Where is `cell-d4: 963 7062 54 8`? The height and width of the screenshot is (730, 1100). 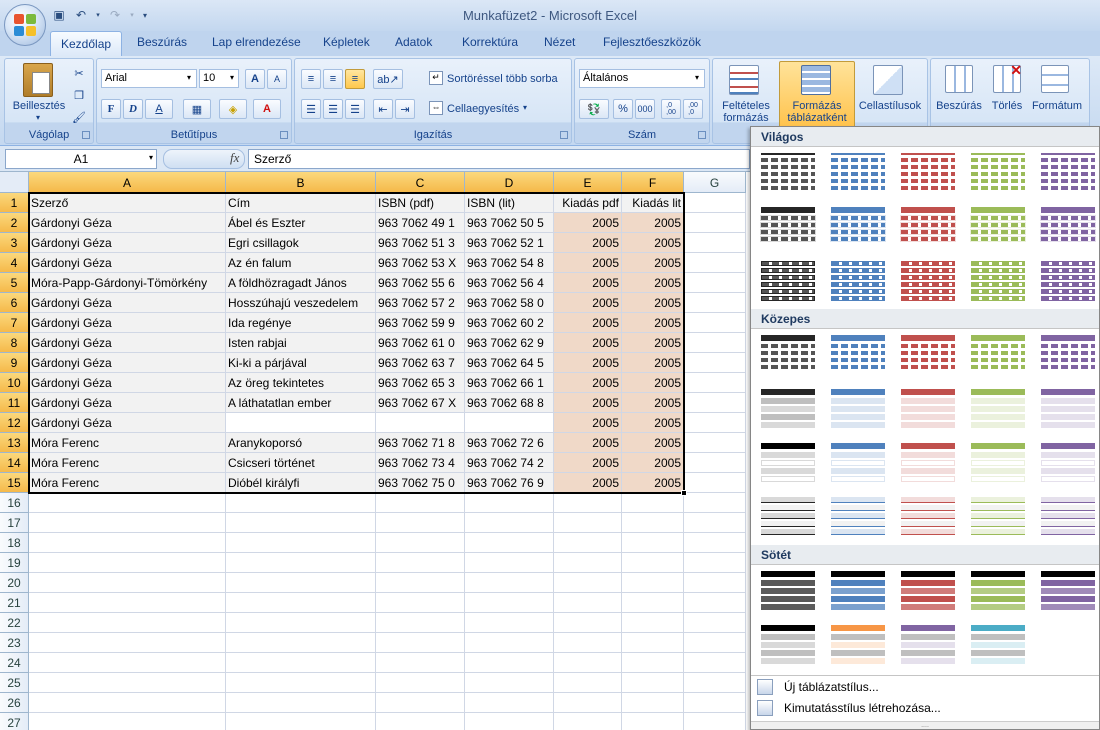 cell-d4: 963 7062 54 8 is located at coordinates (509, 263).